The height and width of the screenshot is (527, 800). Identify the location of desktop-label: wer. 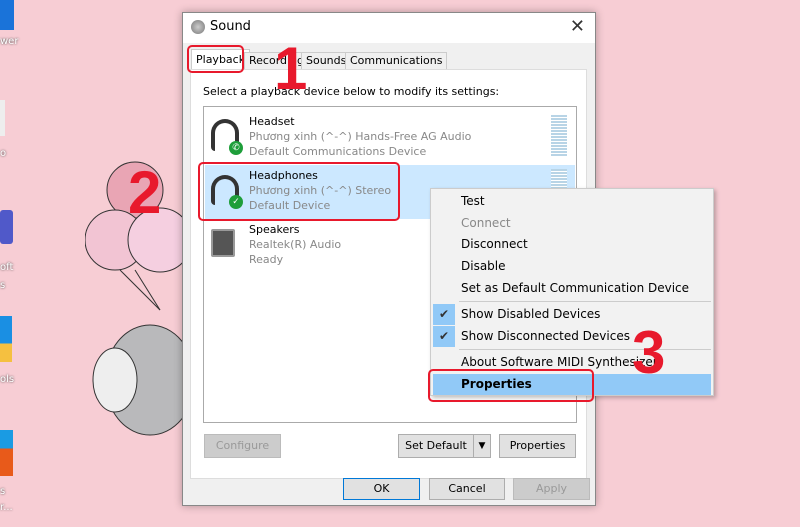
(9, 41).